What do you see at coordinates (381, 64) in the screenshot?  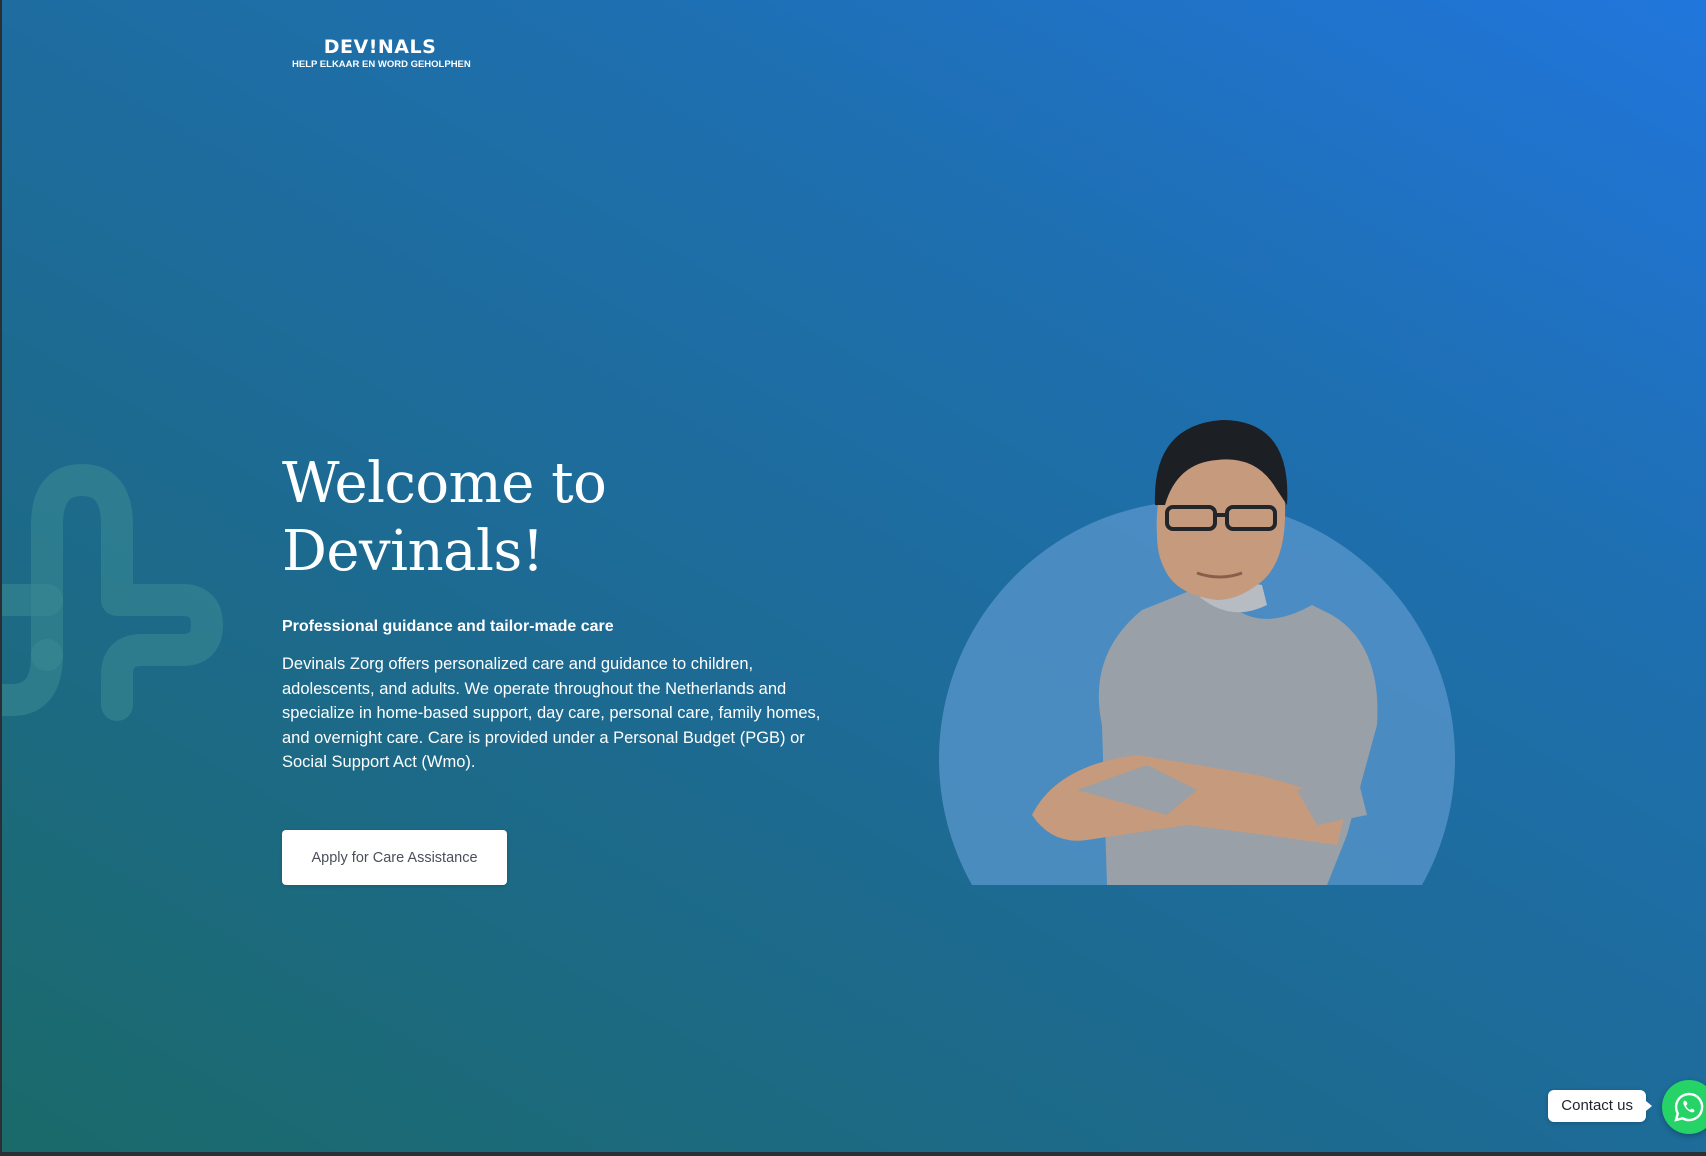 I see `logo-tagline: HELP ELKAAR EN WORD GEHOLPHEN` at bounding box center [381, 64].